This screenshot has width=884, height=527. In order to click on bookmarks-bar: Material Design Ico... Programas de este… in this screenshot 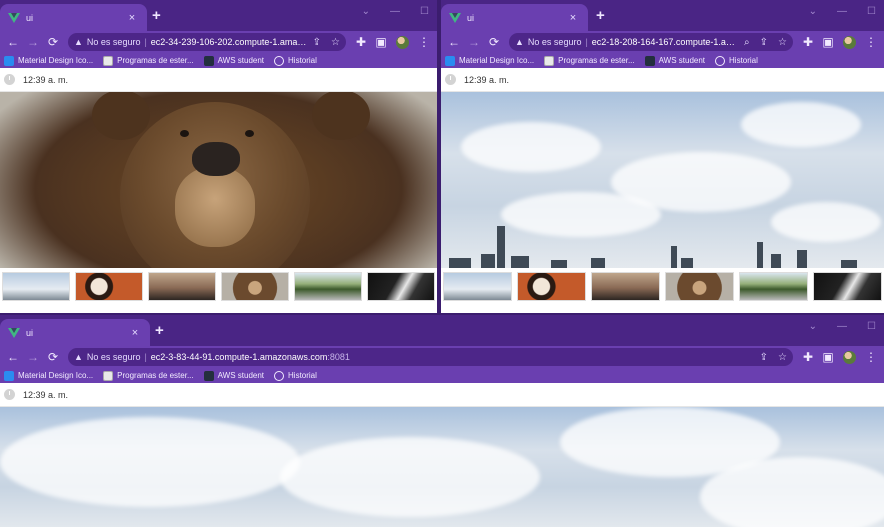, I will do `click(218, 60)`.